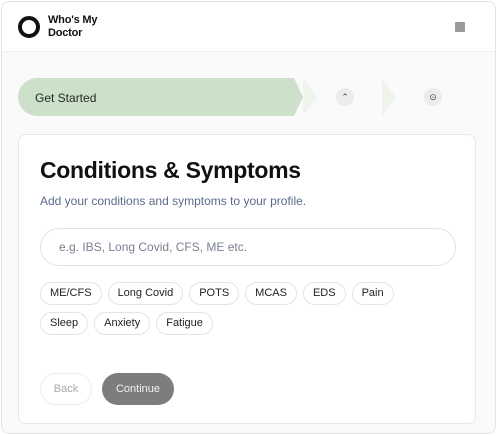 This screenshot has width=498, height=436. I want to click on back-button: Back, so click(66, 389).